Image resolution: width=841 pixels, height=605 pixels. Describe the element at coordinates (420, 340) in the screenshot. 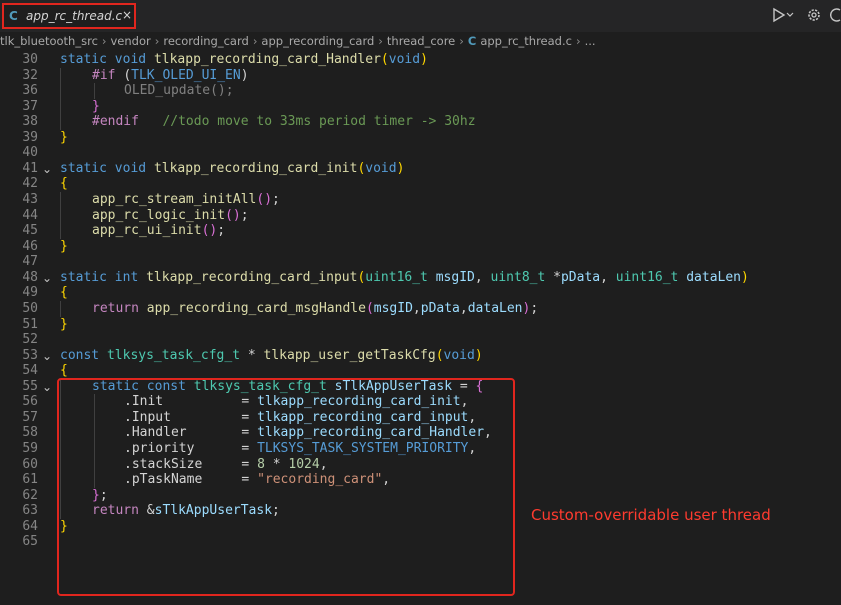

I see `code-line: 52` at that location.